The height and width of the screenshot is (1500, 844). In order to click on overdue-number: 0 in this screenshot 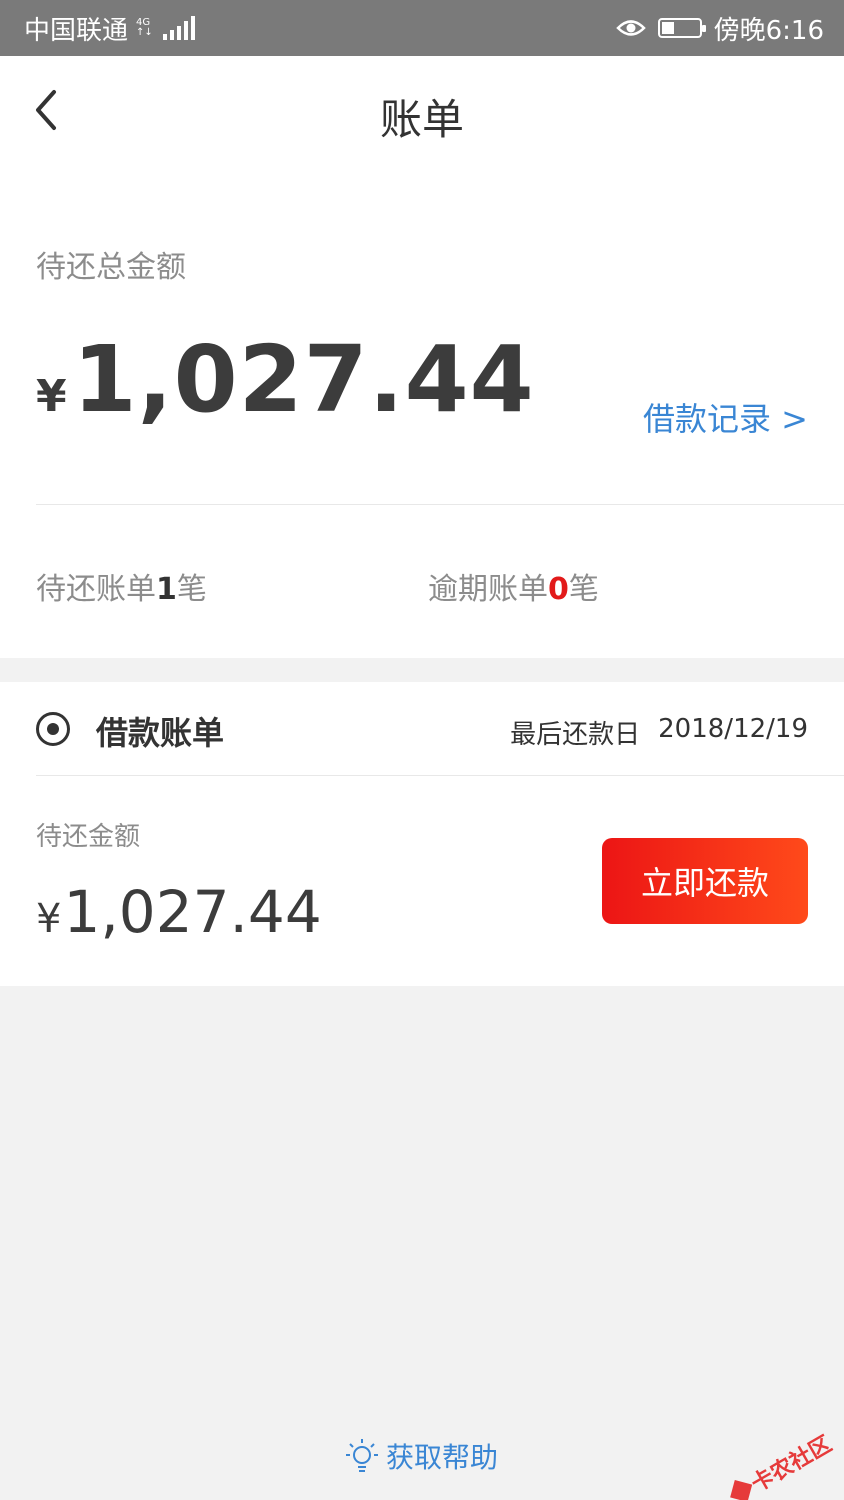, I will do `click(558, 589)`.